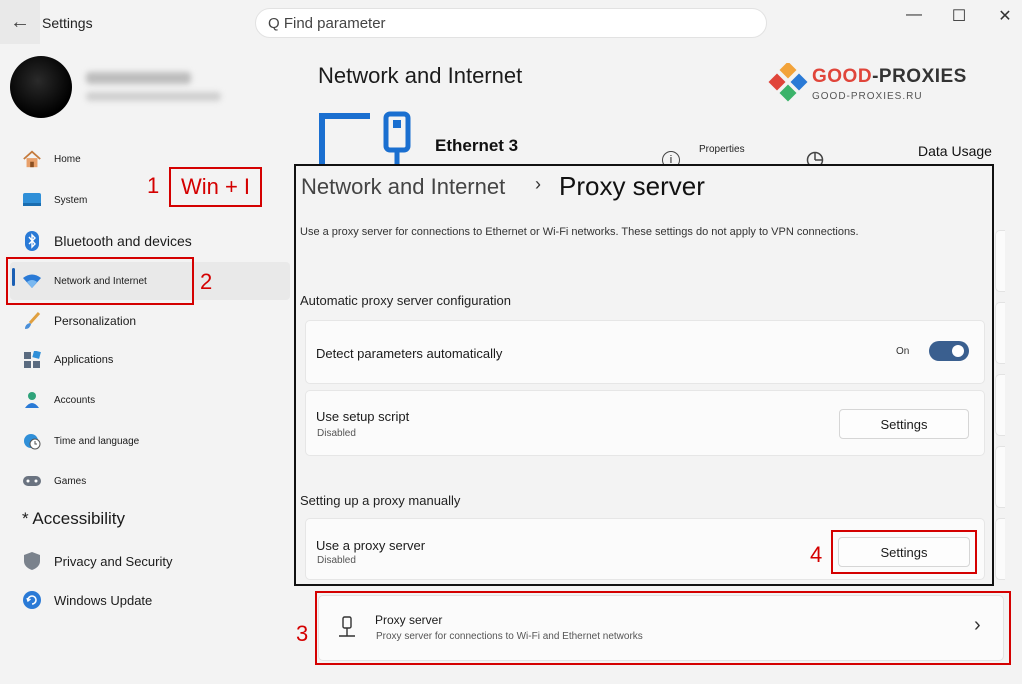 This screenshot has width=1022, height=684. Describe the element at coordinates (150, 441) in the screenshot. I see `sidebar-item-time-language: Time and language` at that location.